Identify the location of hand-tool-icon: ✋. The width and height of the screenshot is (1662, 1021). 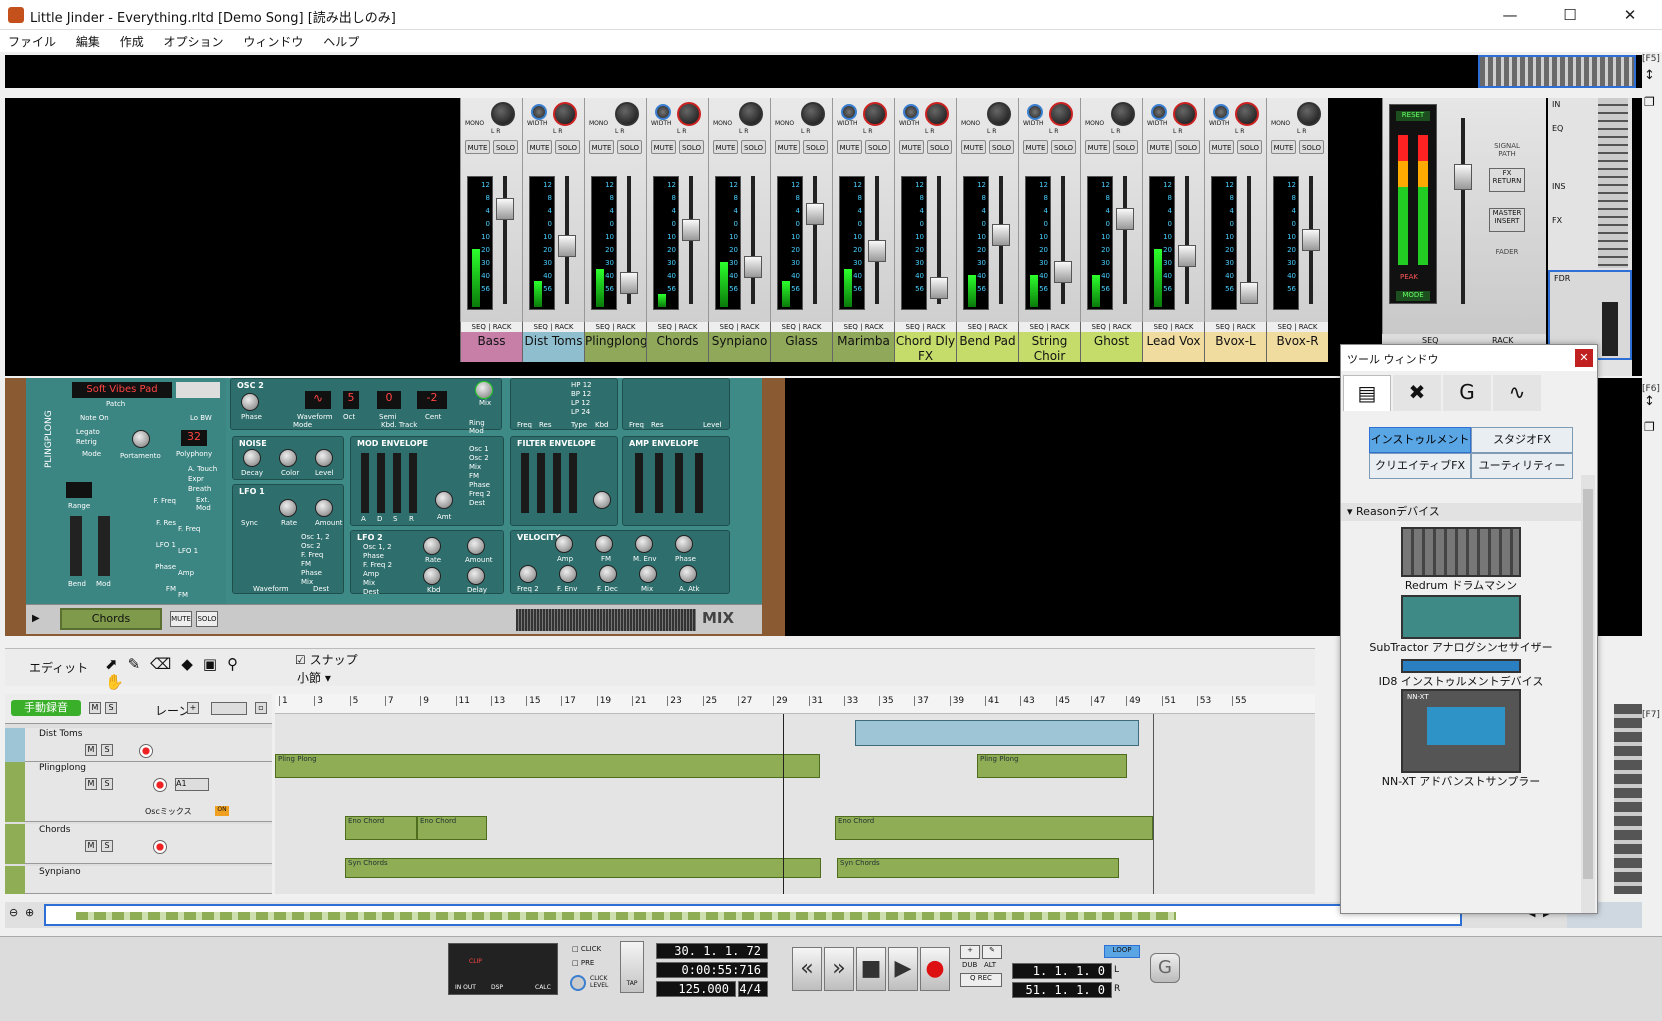
(119, 682).